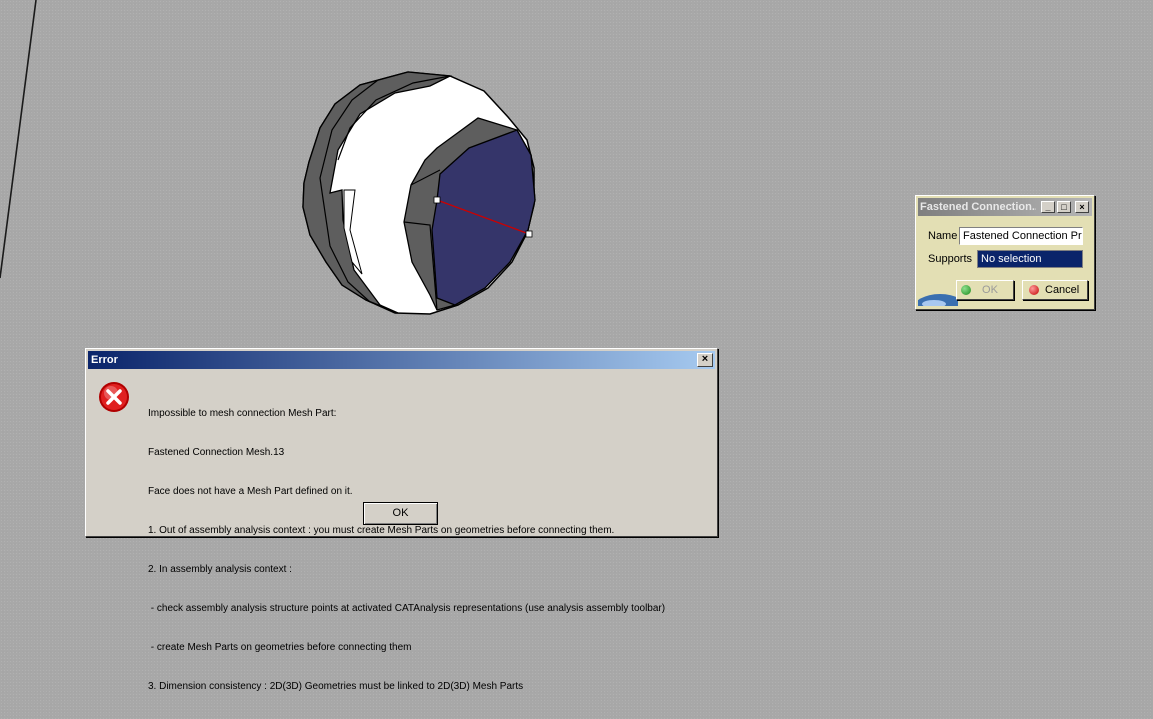 This screenshot has width=1153, height=719. I want to click on error-line: Fastened Connection Mesh.13, so click(216, 452).